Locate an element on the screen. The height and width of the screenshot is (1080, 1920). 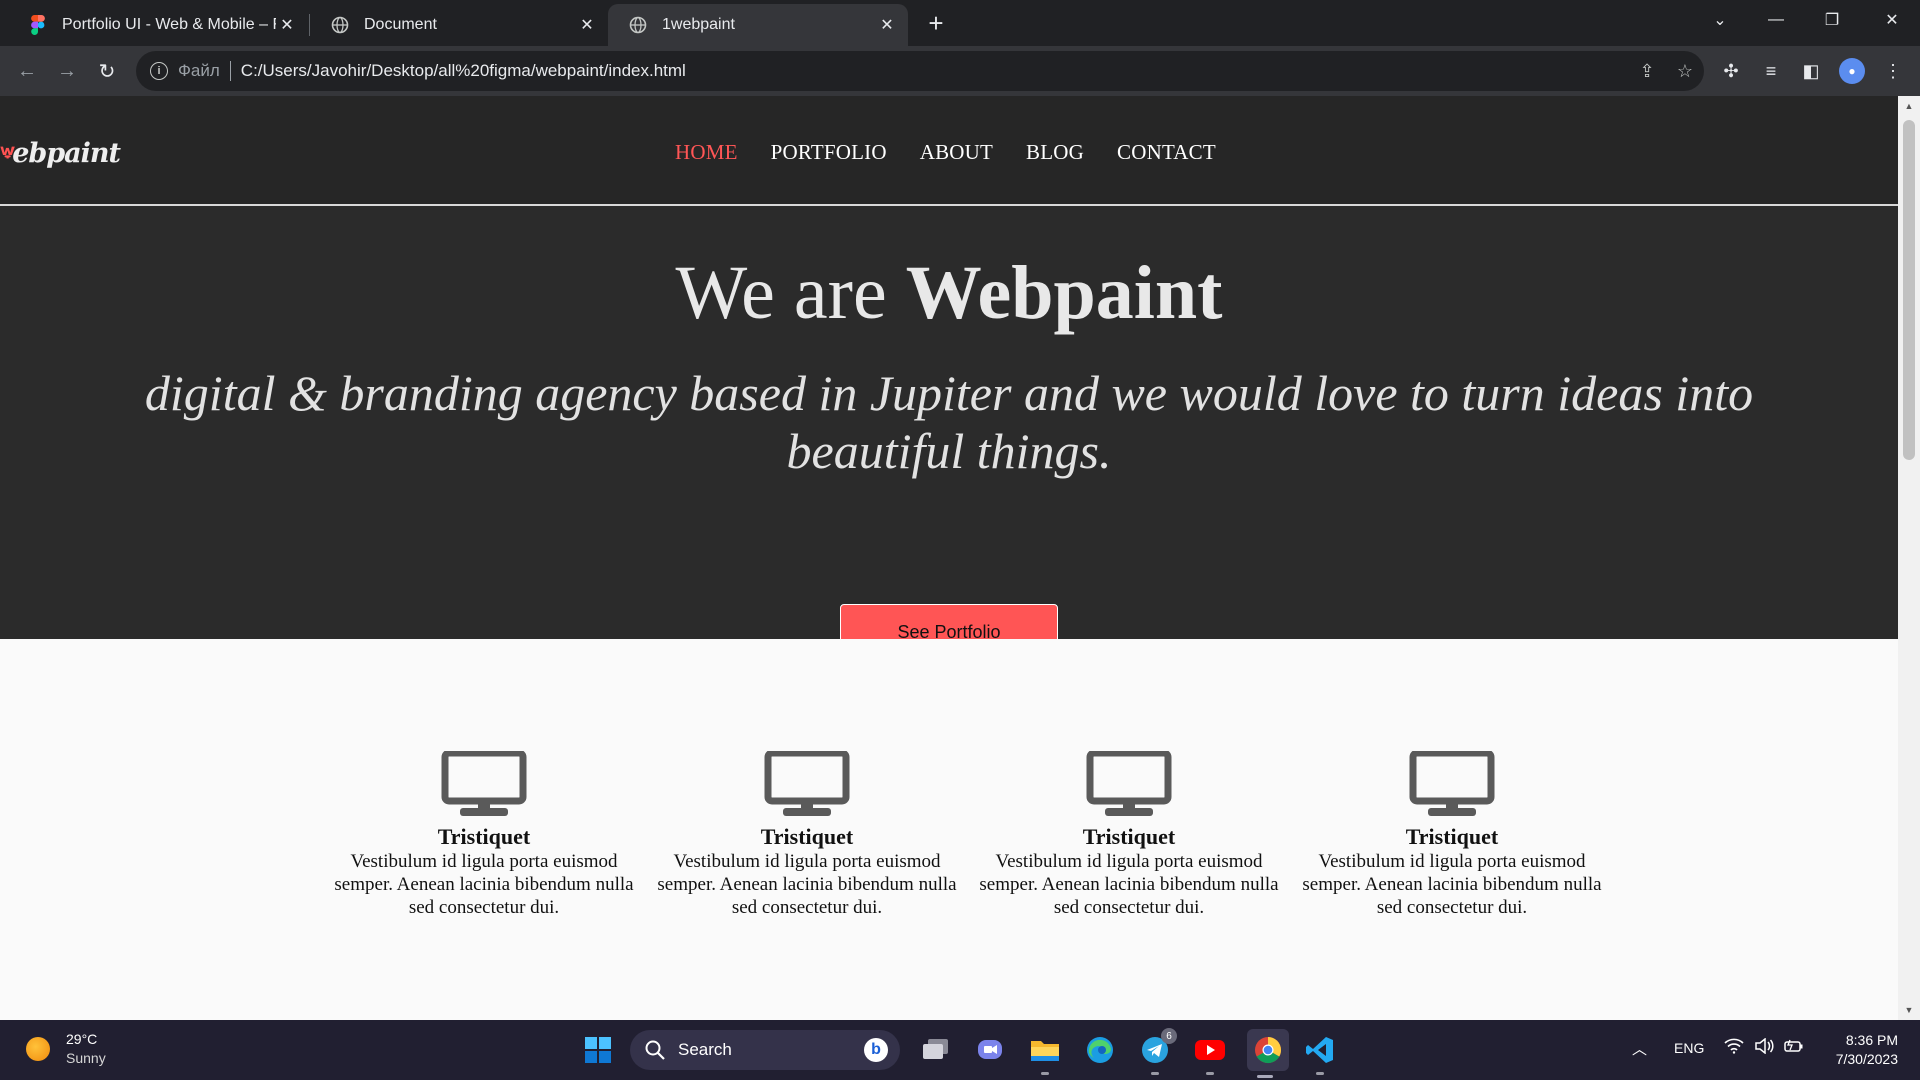
bing-icon: b is located at coordinates (876, 1050).